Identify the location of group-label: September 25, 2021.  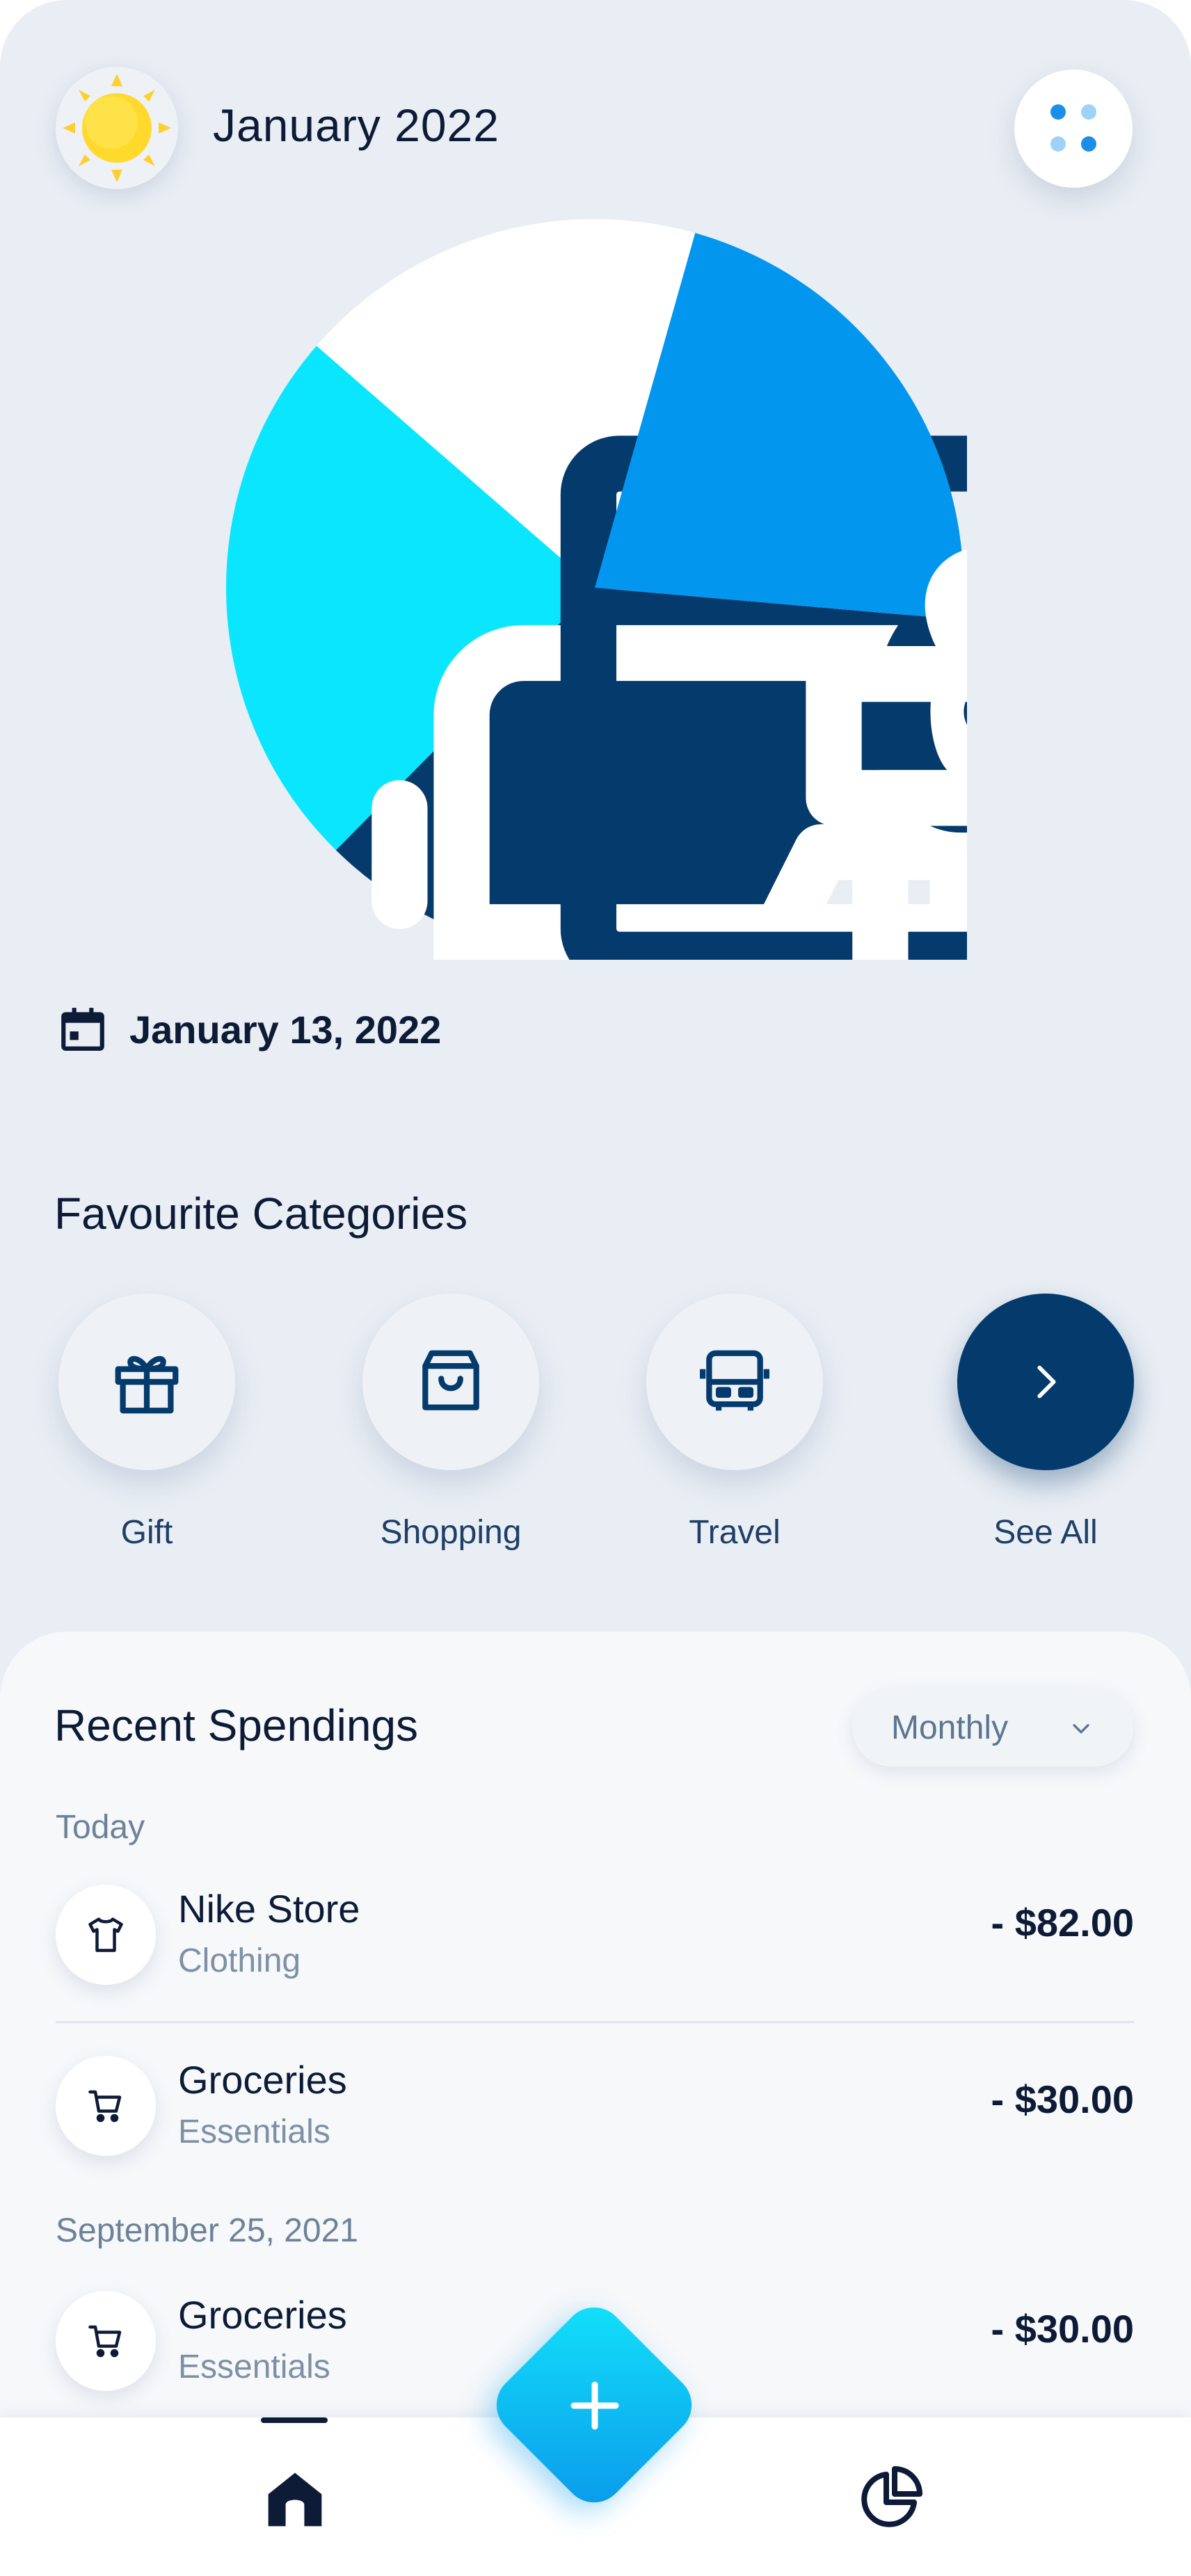
(207, 2230).